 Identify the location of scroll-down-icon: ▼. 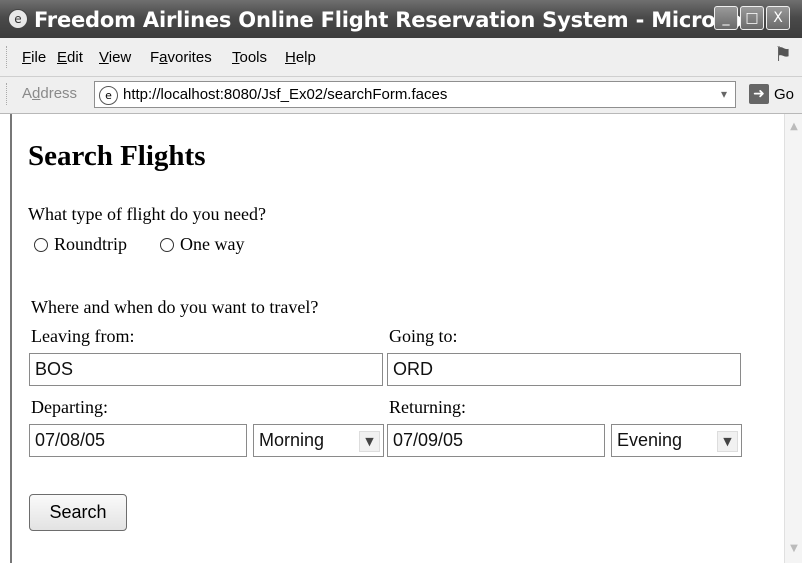
(794, 549).